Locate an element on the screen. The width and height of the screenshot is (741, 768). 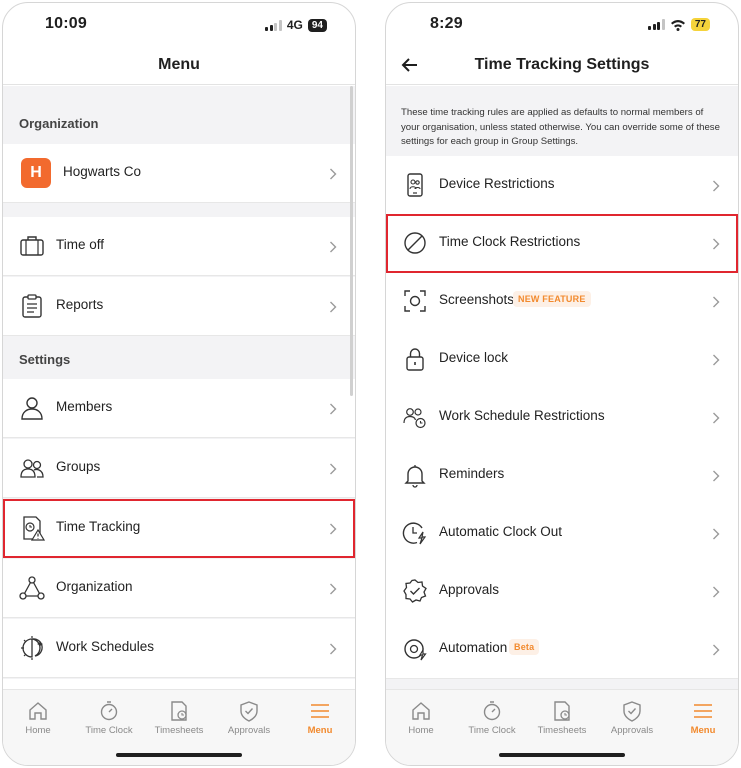
automation-icon is located at coordinates (415, 650).